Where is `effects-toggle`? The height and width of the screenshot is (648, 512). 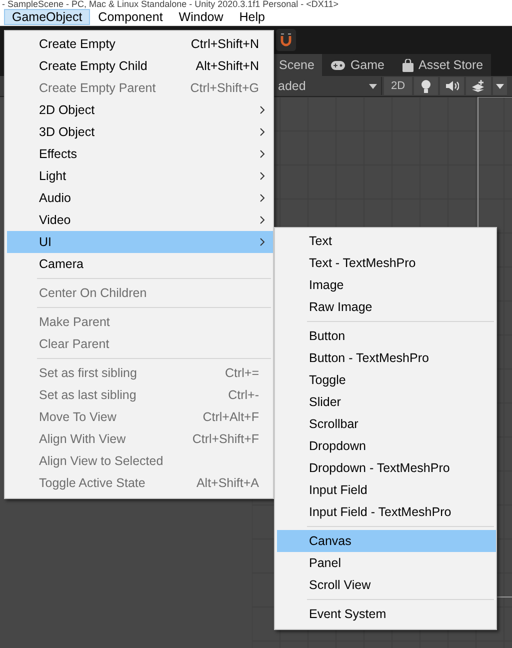 effects-toggle is located at coordinates (478, 86).